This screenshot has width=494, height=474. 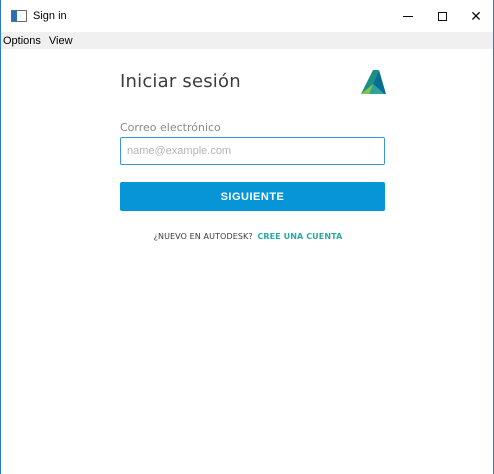 I want to click on page-title: Iniciar sesión, so click(x=180, y=81).